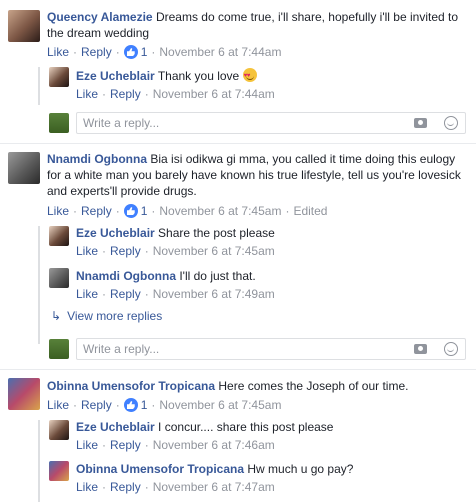 Image resolution: width=476 pixels, height=502 pixels. I want to click on reply-body: Nnamdi Ogbonna I'll do just that., so click(271, 276).